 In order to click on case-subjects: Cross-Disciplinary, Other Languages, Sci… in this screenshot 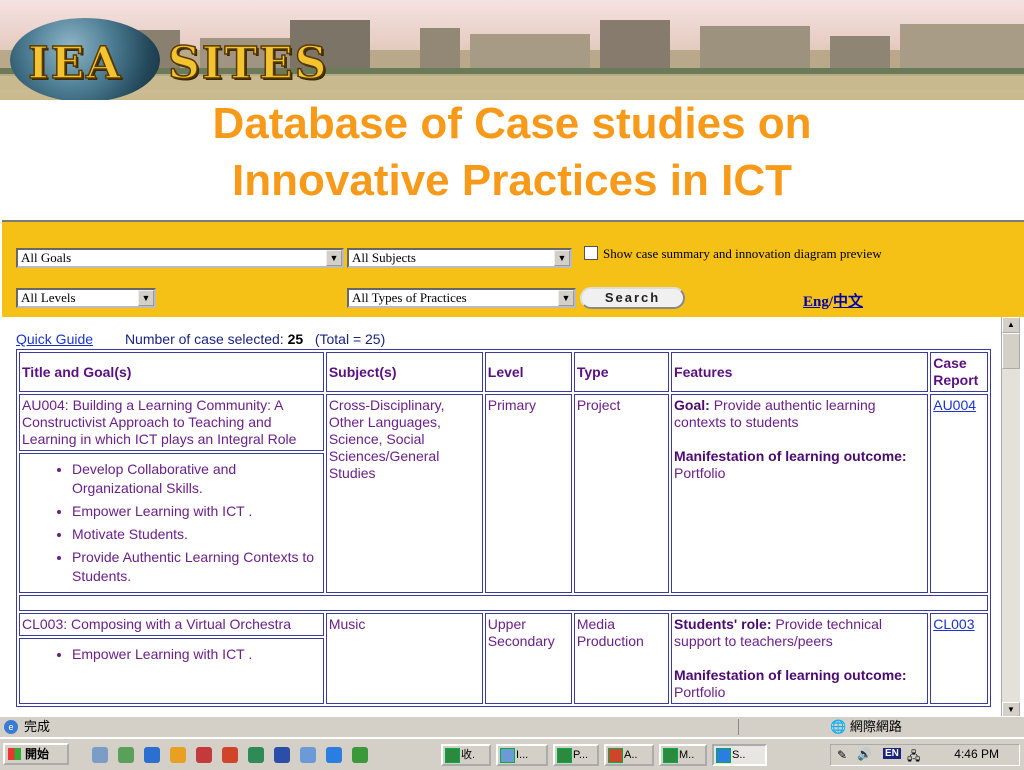, I will do `click(404, 493)`.